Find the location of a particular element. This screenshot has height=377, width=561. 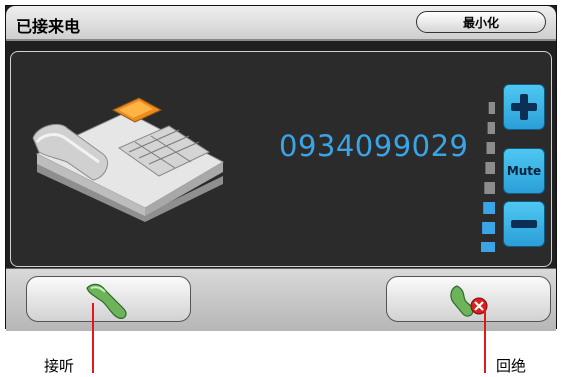

volume-meter is located at coordinates (488, 177).